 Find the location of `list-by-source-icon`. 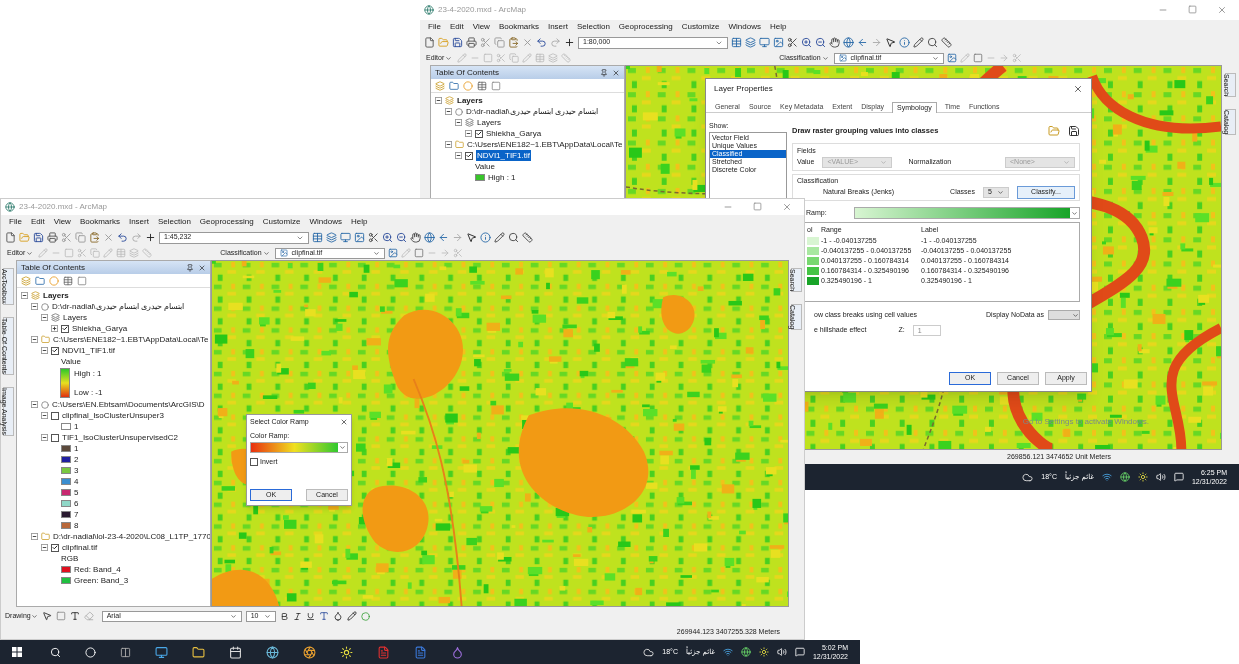

list-by-source-icon is located at coordinates (454, 85).